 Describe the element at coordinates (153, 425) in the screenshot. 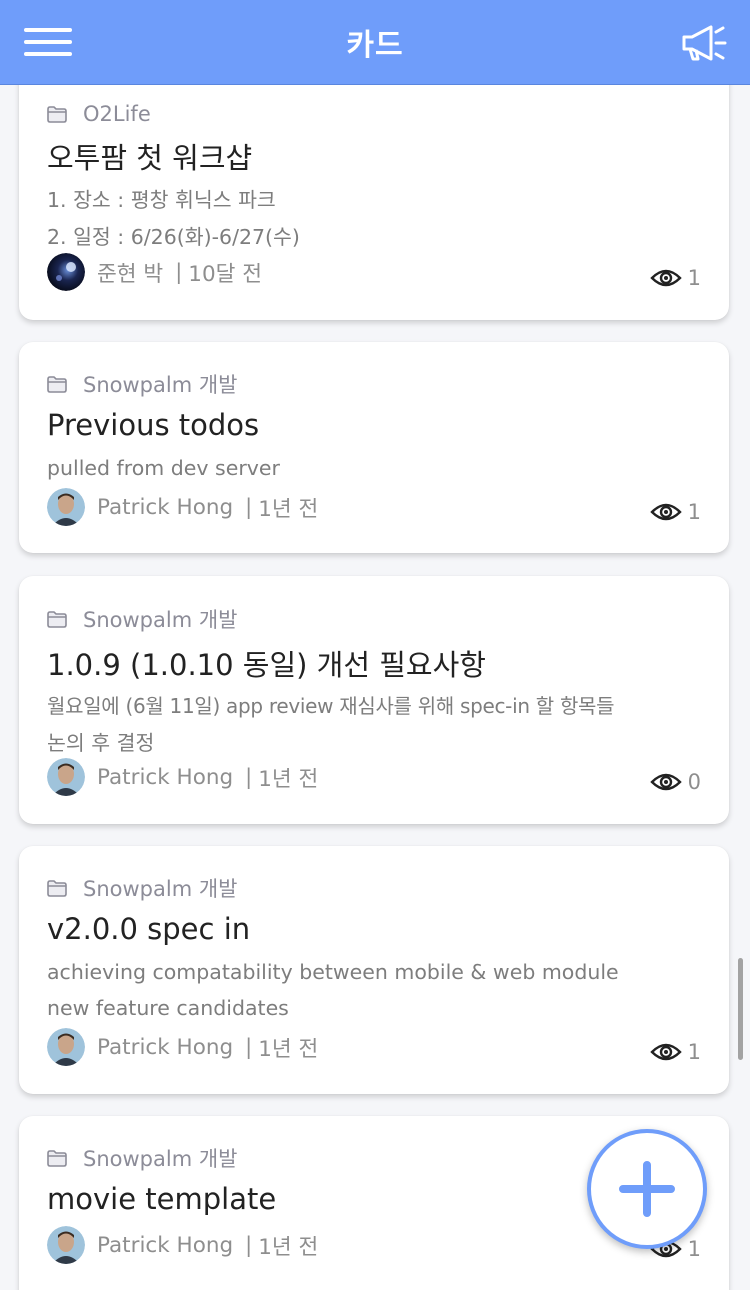

I see `card-title: Previous todos` at that location.